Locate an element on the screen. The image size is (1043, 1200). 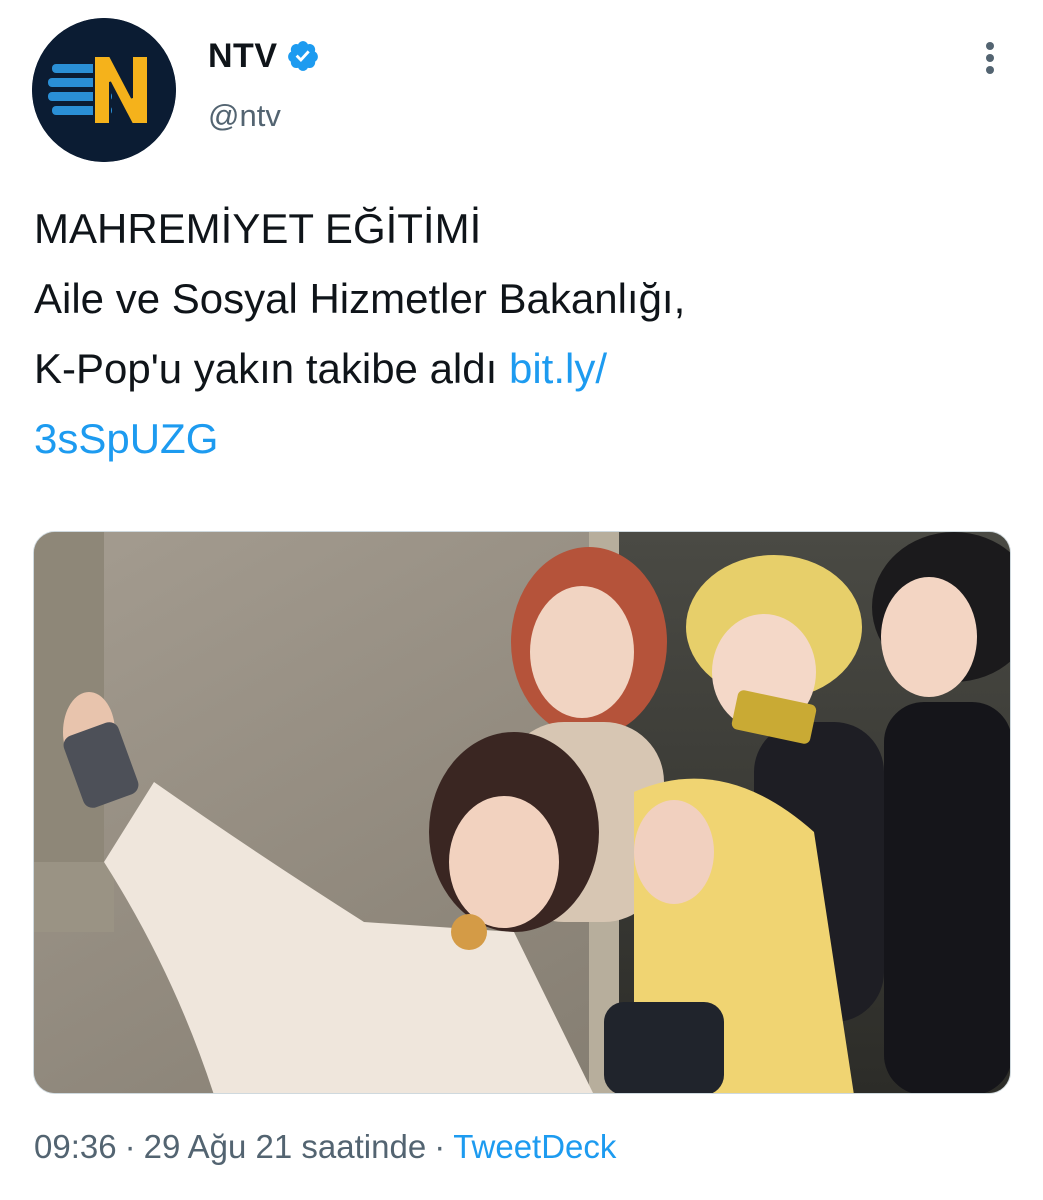
tweet-meta: 09:36 · 29 Ağu 21 saatinde · TweetDeck is located at coordinates (325, 1147).